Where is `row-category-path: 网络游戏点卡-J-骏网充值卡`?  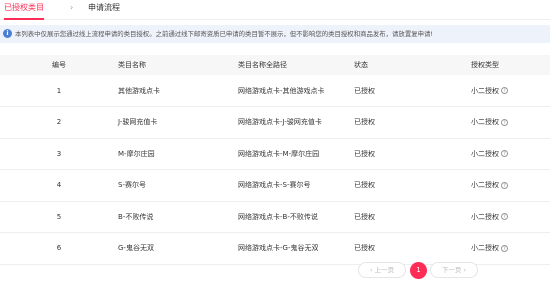 row-category-path: 网络游戏点卡-J-骏网充值卡 is located at coordinates (296, 122).